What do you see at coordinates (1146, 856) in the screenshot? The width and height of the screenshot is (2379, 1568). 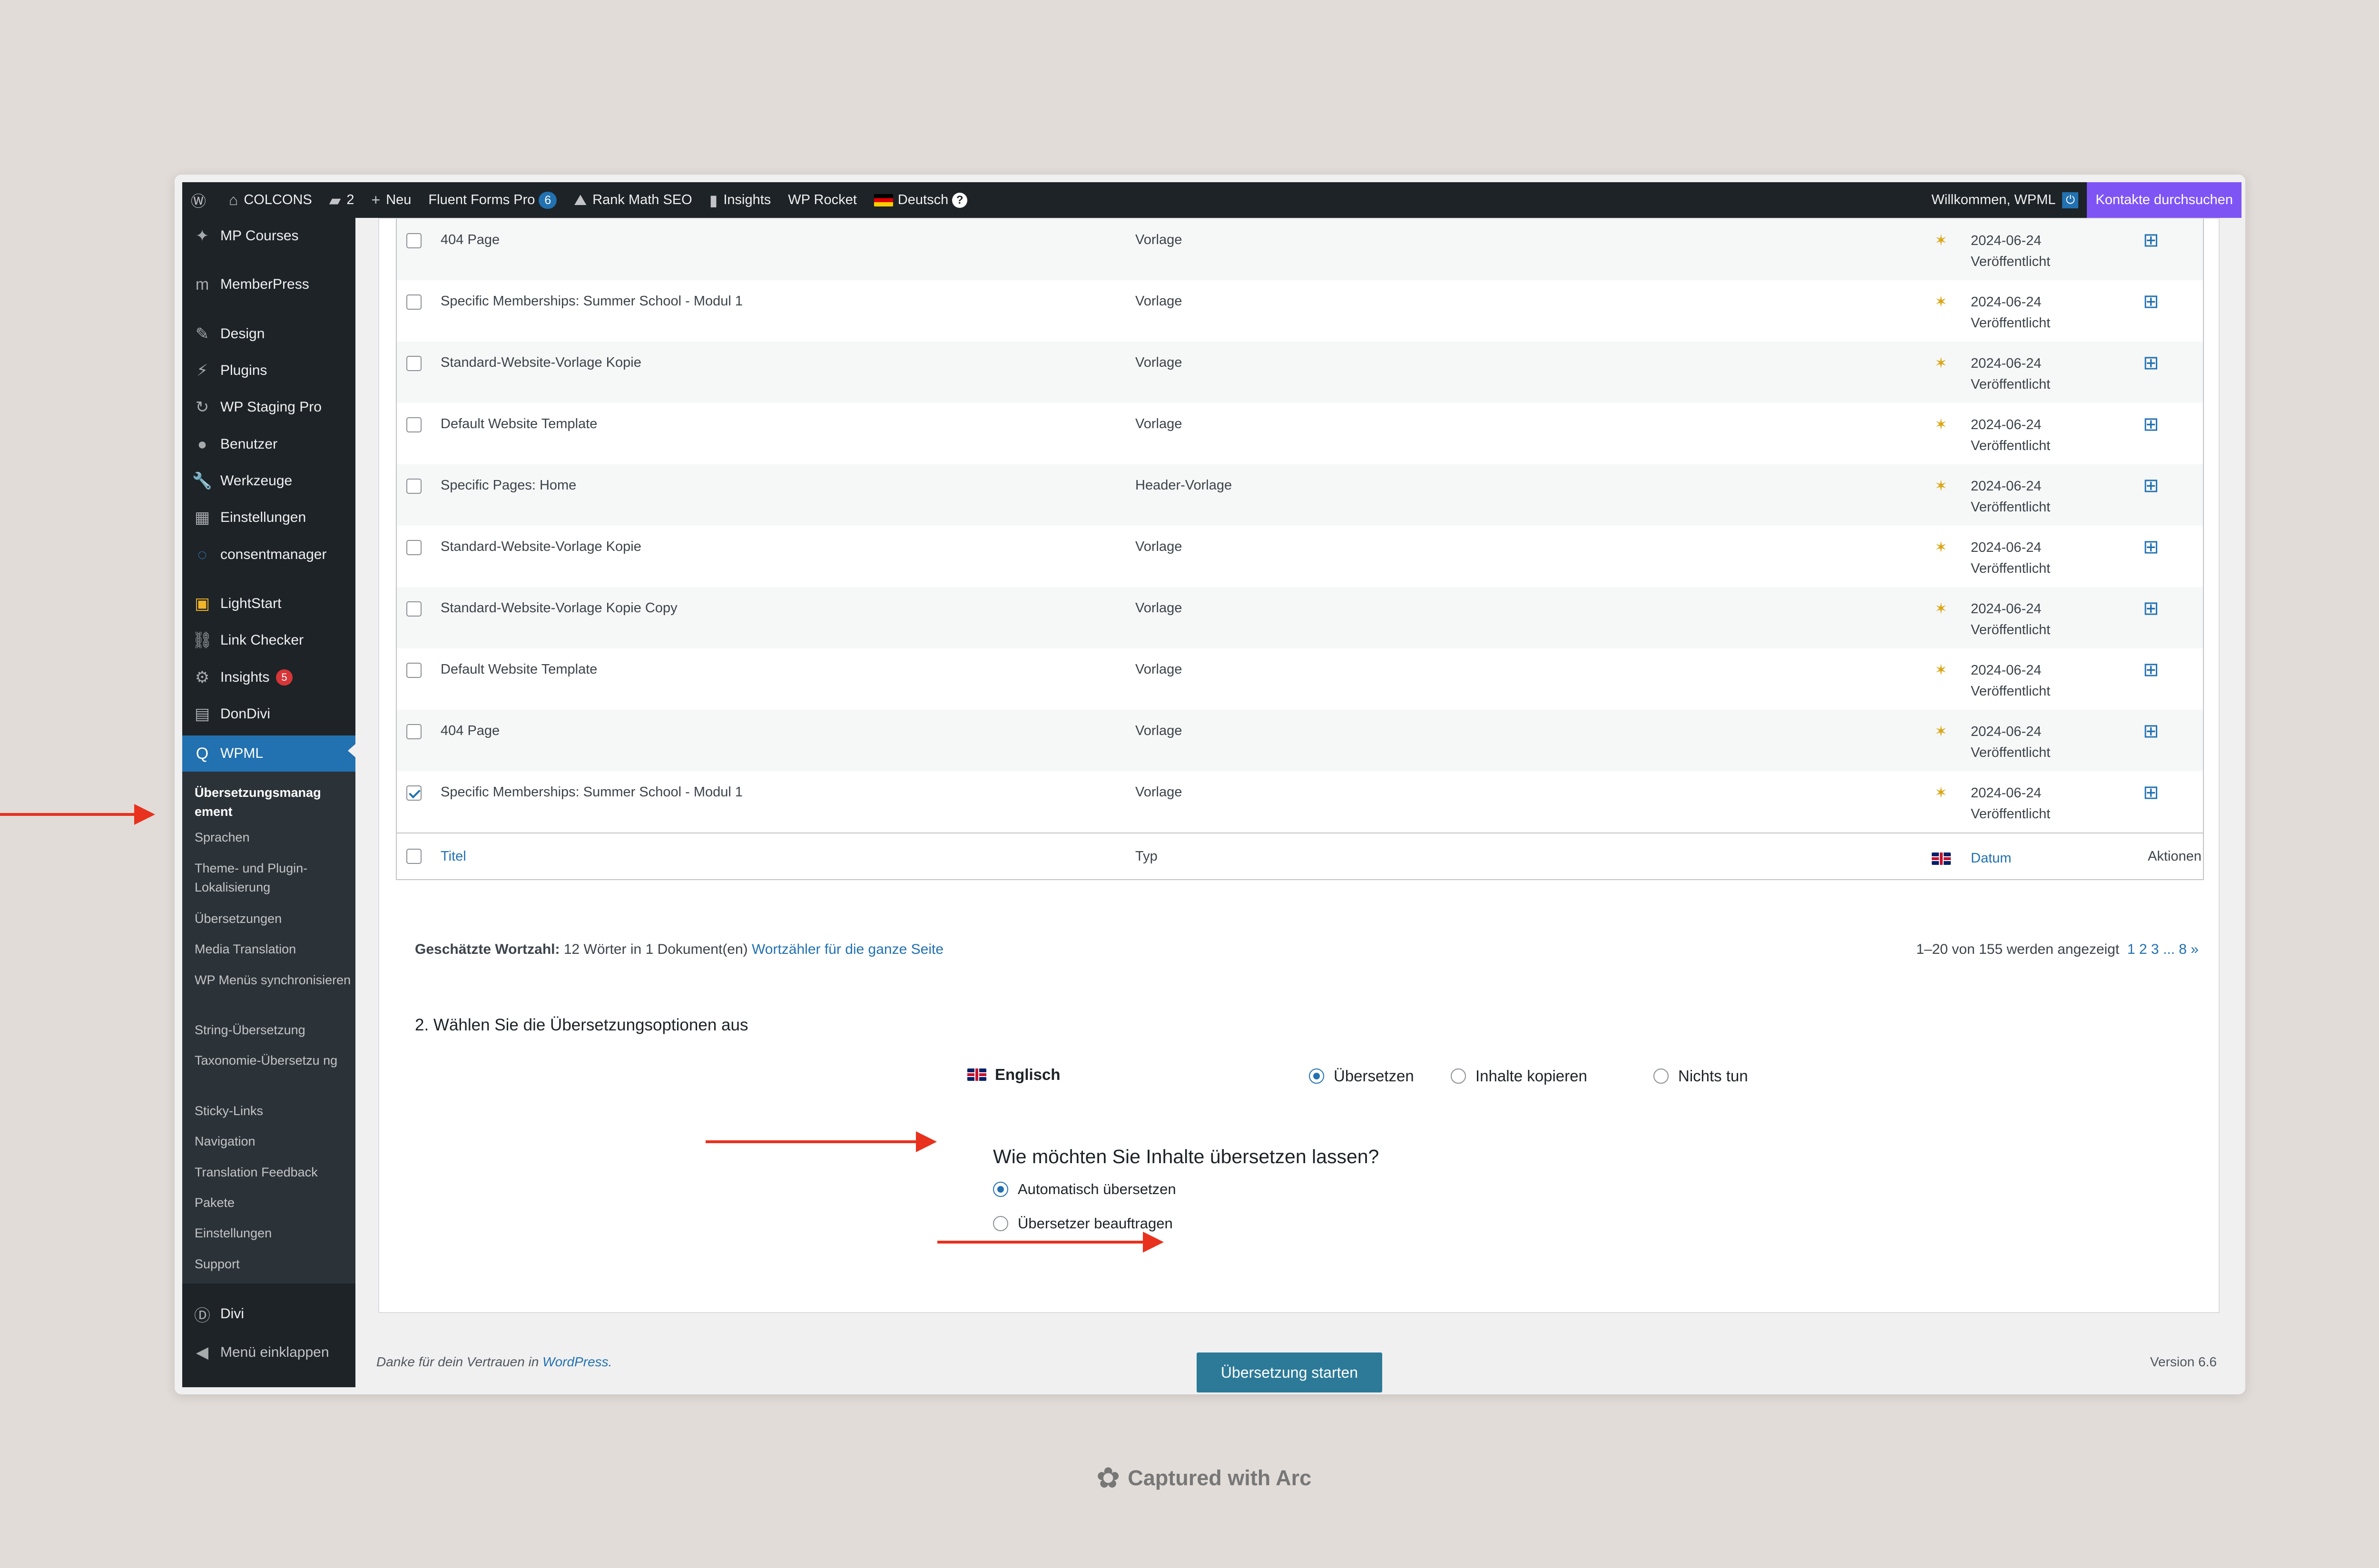 I see `type-column-header: Typ` at bounding box center [1146, 856].